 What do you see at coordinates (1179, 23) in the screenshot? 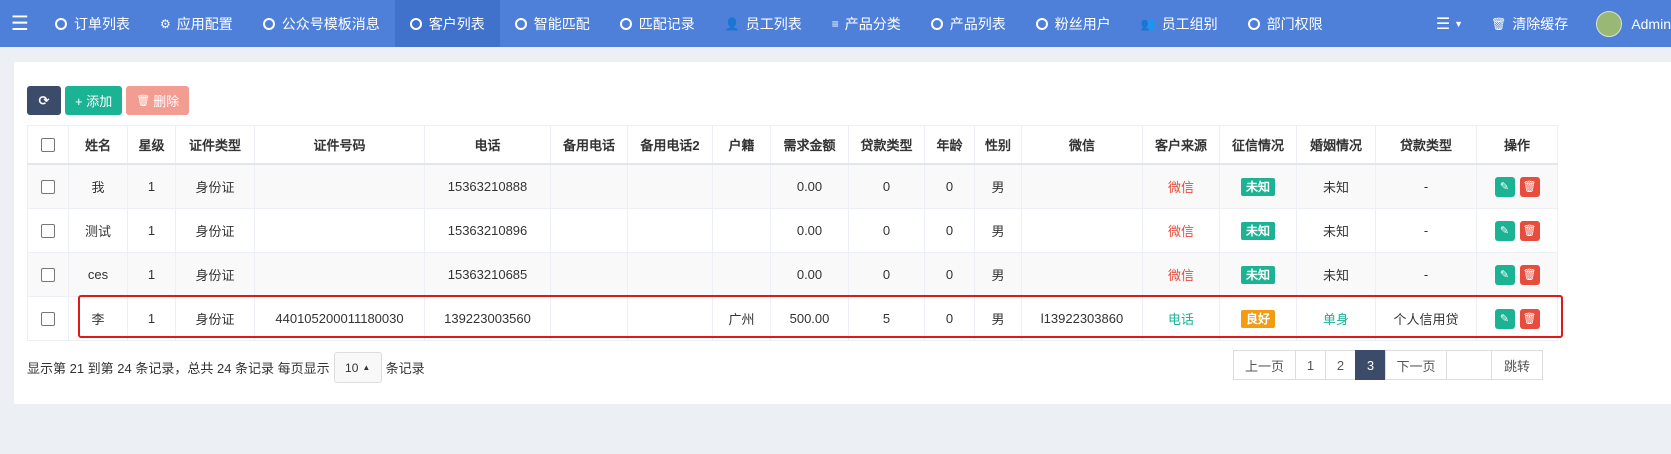
I see `nav-item-10: 👥 员工组别` at bounding box center [1179, 23].